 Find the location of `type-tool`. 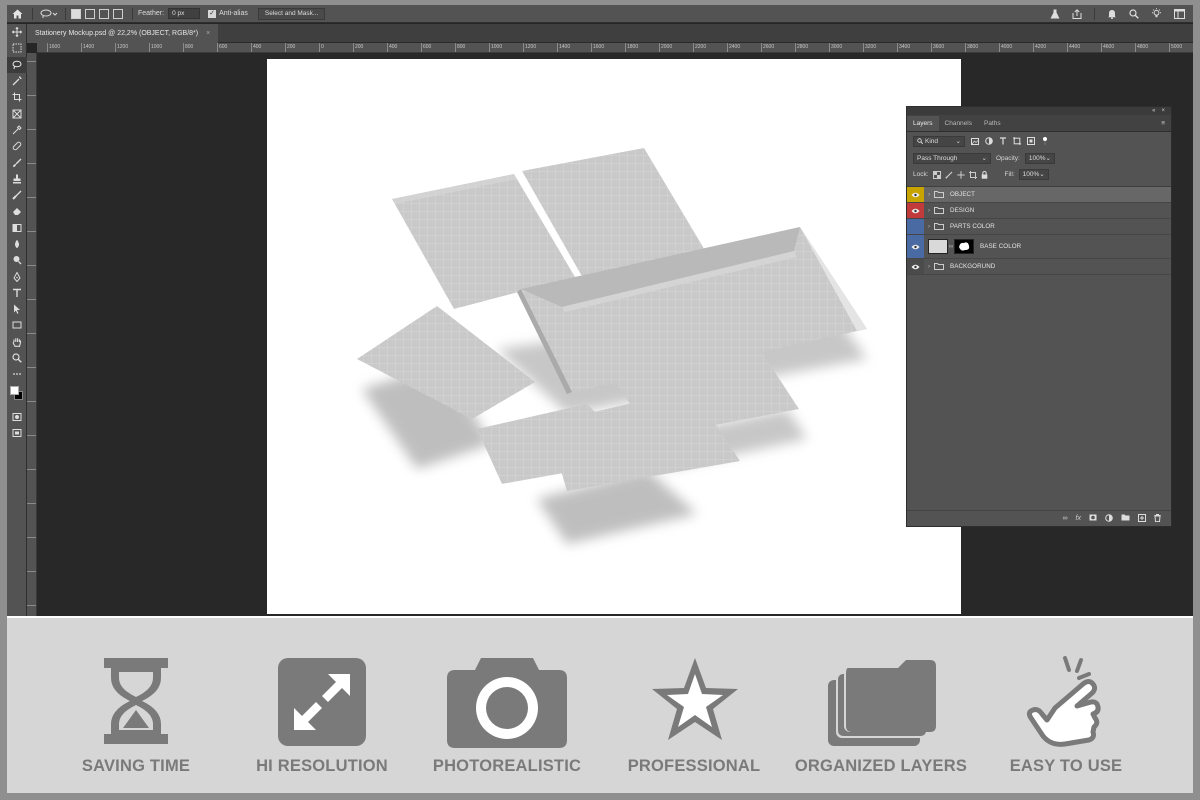

type-tool is located at coordinates (17, 293).